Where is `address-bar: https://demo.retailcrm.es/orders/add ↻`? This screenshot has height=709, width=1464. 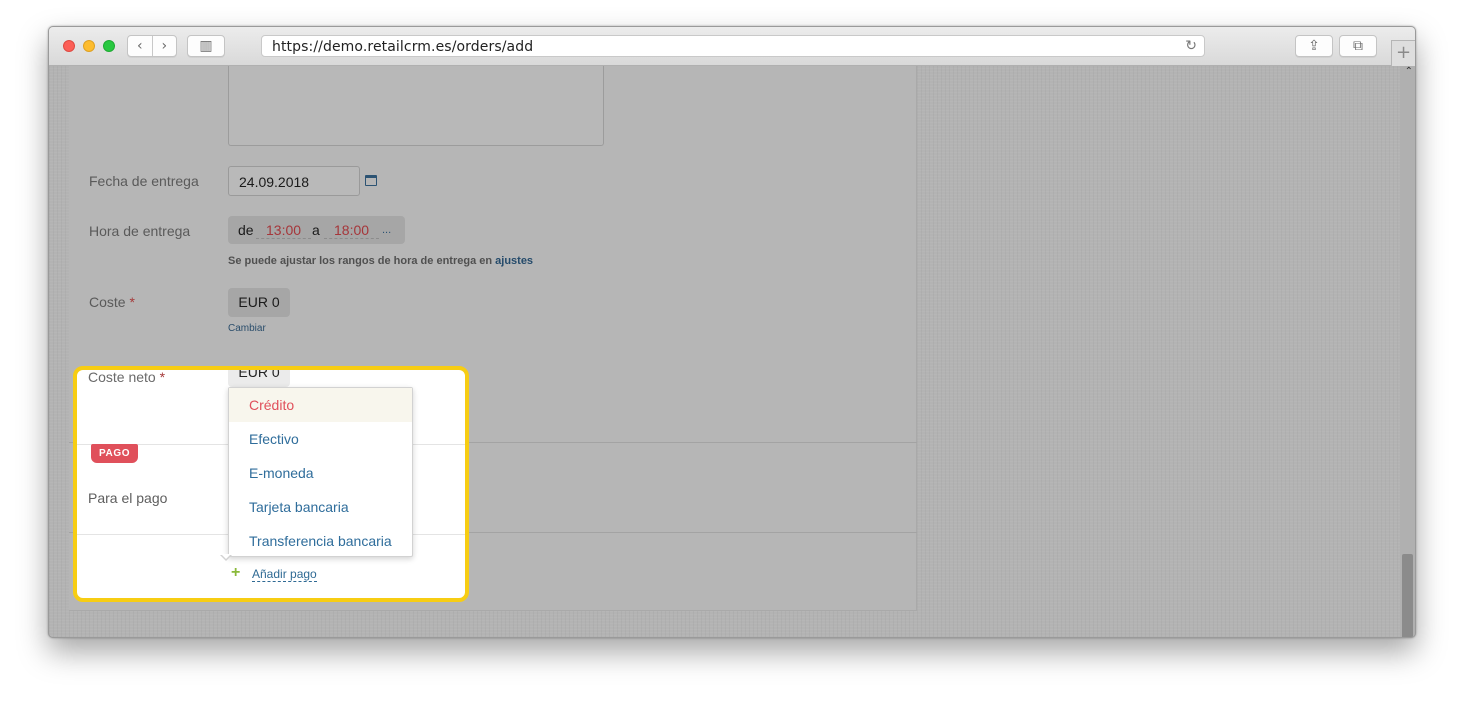
address-bar: https://demo.retailcrm.es/orders/add ↻ is located at coordinates (733, 46).